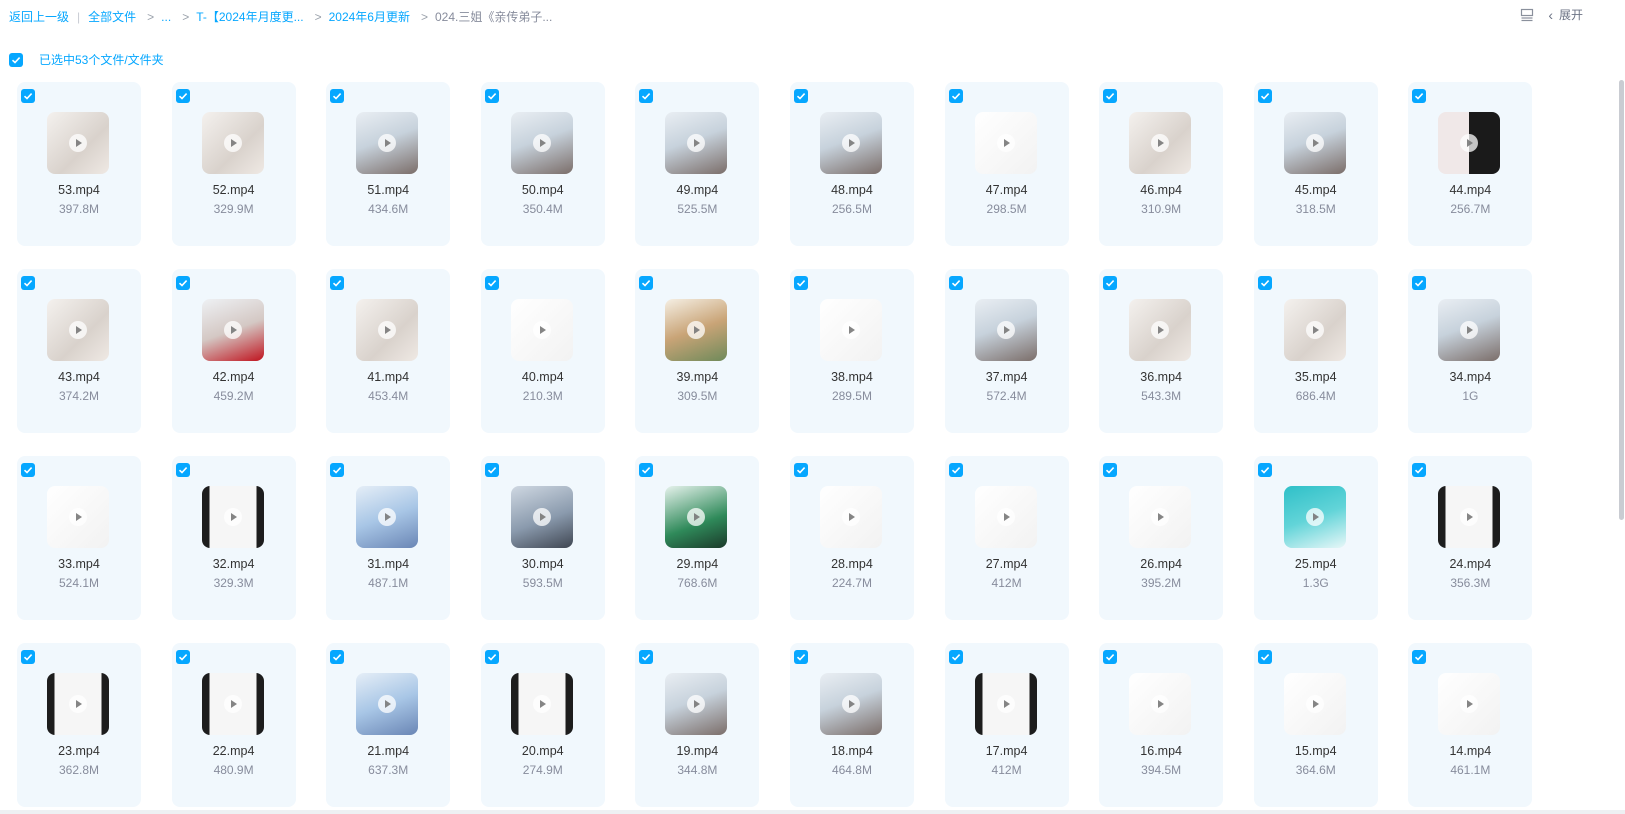  I want to click on file-card: 37.mp4 572.4M, so click(1006, 351).